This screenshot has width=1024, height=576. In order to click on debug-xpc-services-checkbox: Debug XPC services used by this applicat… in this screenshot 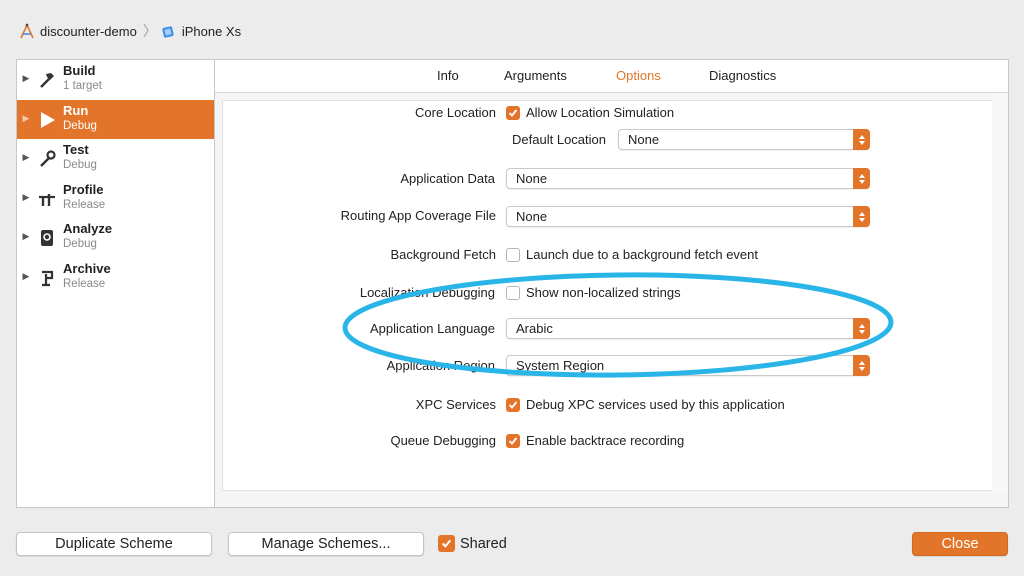, I will do `click(645, 404)`.